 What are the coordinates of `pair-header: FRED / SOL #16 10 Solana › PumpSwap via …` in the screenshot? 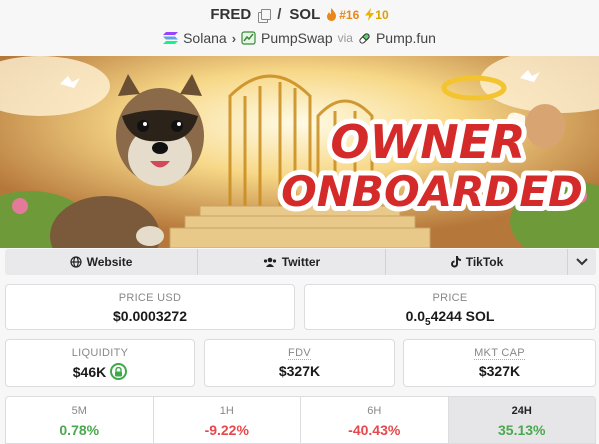 It's located at (299, 28).